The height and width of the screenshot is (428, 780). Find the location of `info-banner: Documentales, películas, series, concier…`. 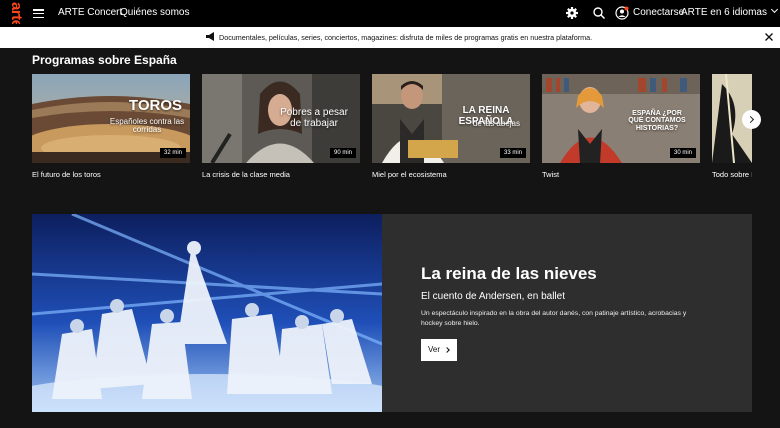

info-banner: Documentales, películas, series, concier… is located at coordinates (390, 37).